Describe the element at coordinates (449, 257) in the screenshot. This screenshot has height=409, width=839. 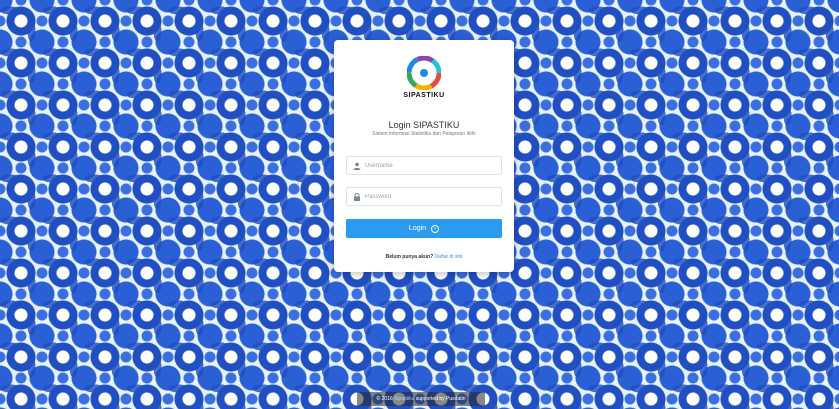
I see `register-link: Daftar di sini` at that location.